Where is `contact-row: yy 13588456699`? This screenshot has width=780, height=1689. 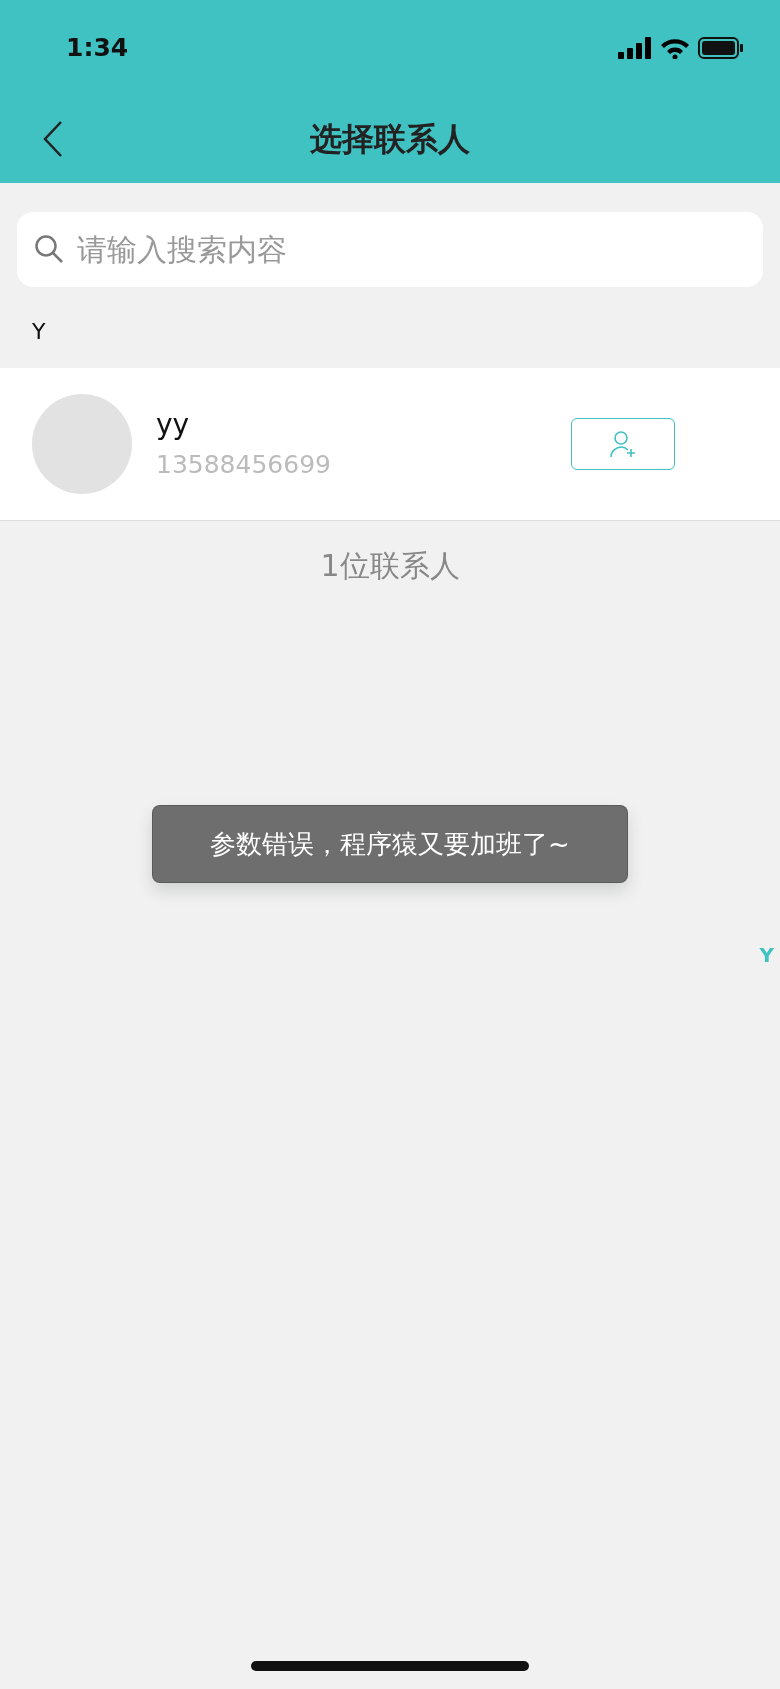
contact-row: yy 13588456699 is located at coordinates (390, 444).